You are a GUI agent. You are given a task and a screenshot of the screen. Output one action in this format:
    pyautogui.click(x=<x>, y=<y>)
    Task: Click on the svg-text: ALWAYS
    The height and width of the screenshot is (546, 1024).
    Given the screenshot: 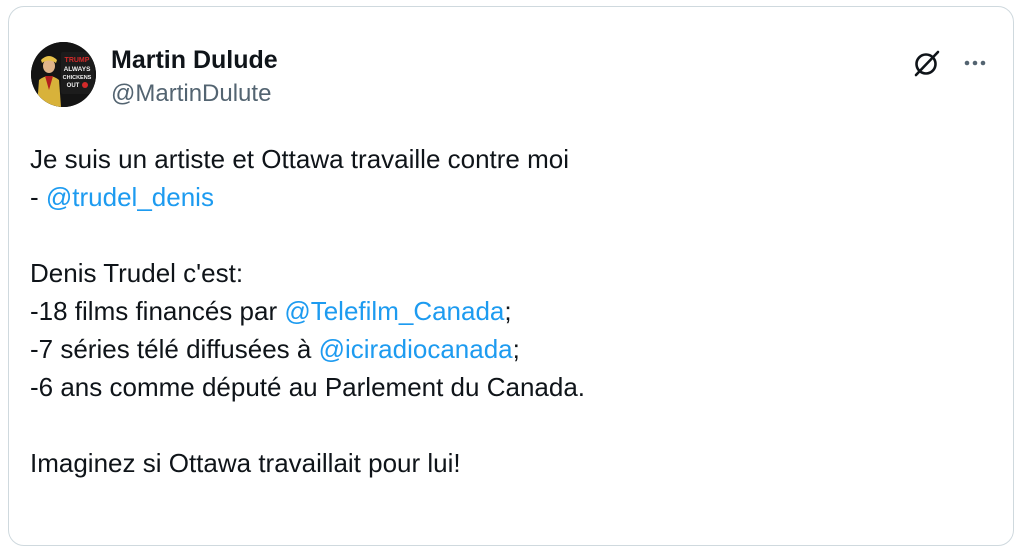 What is the action you would take?
    pyautogui.click(x=78, y=69)
    